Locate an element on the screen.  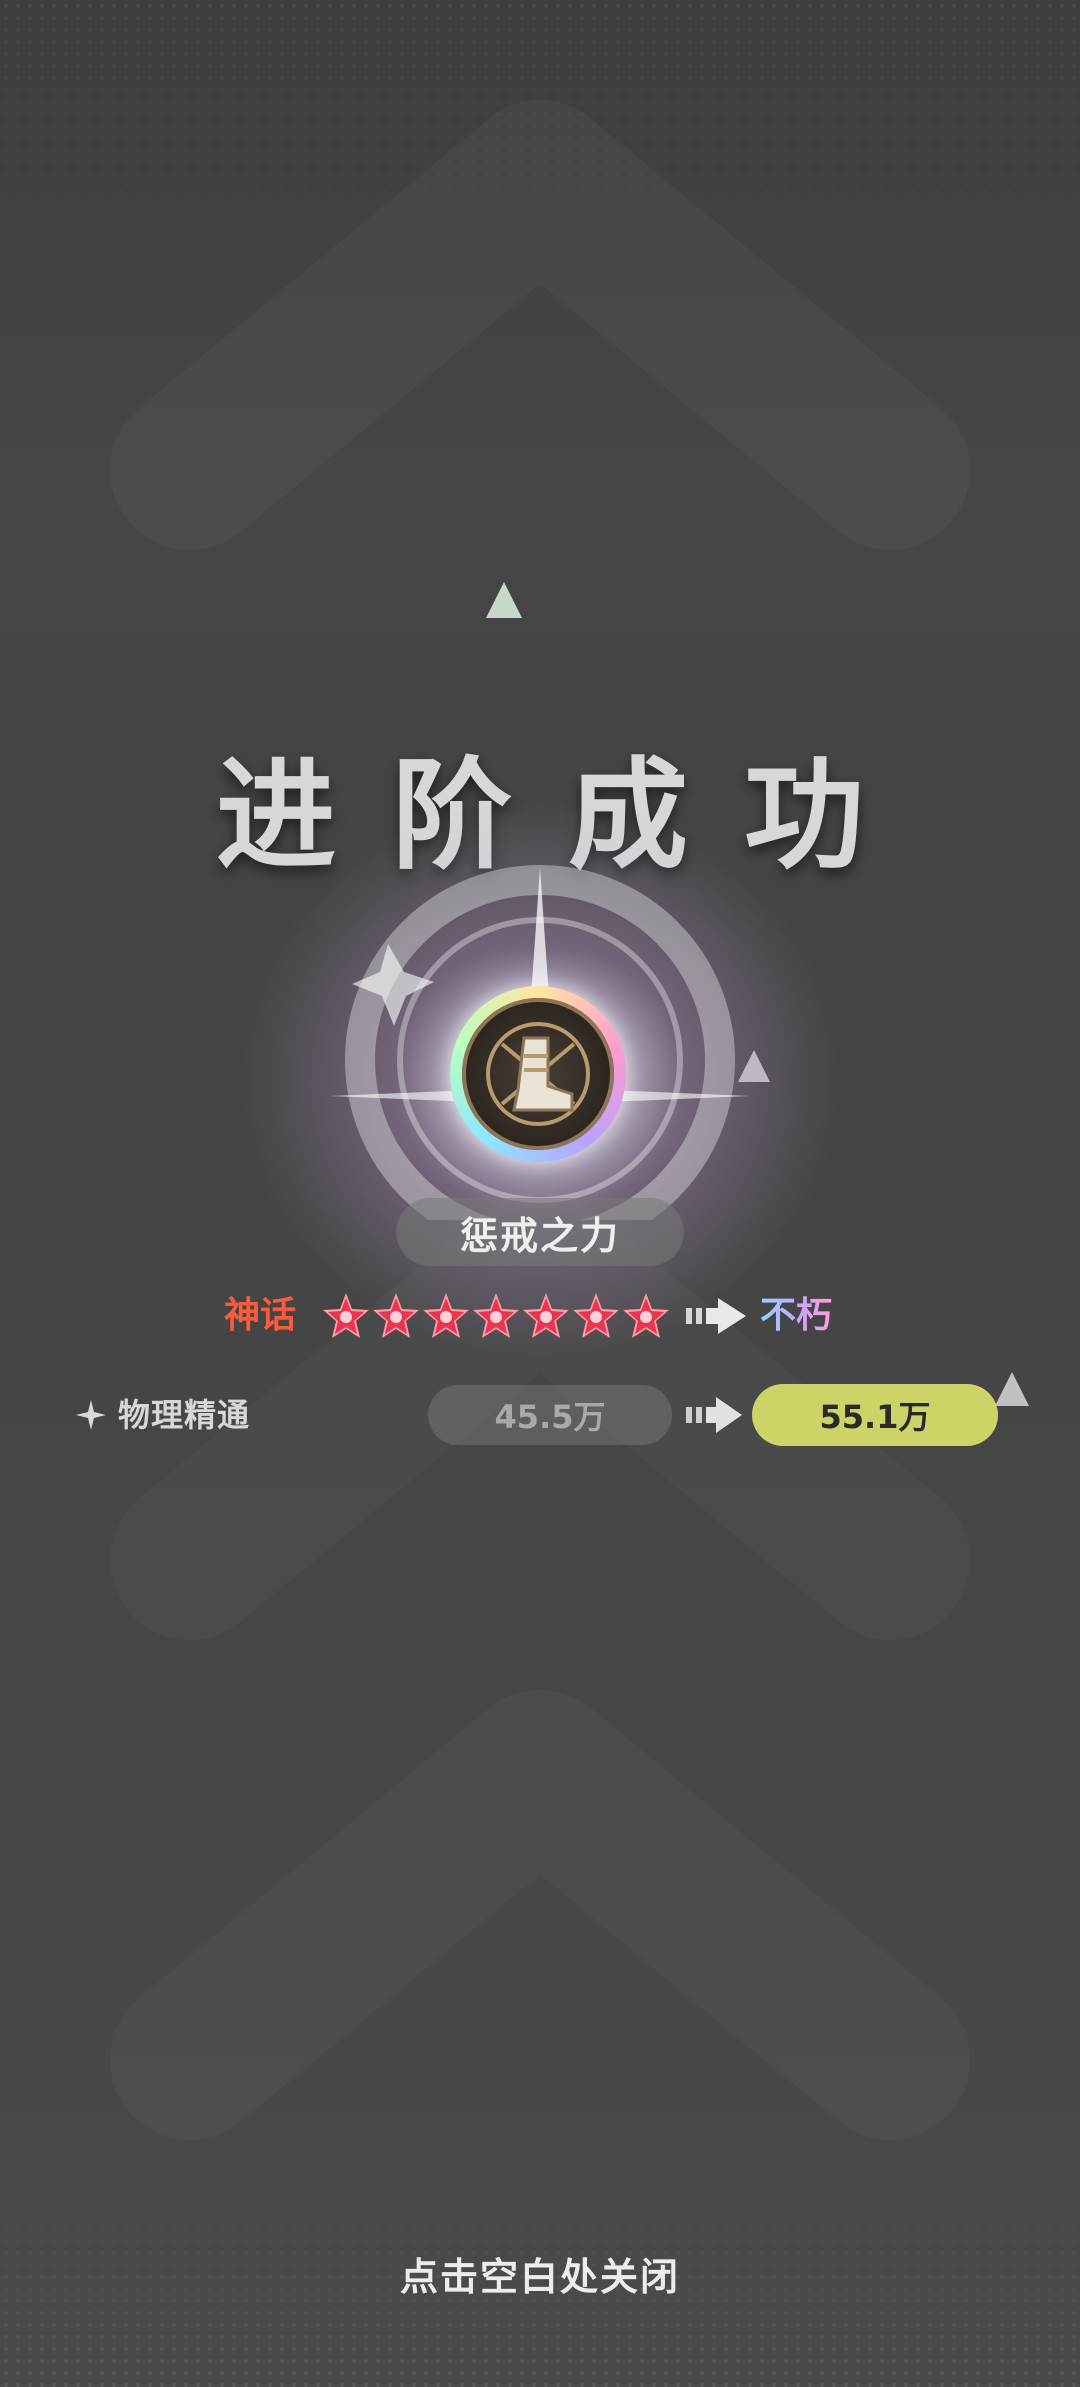
tap-to-close-hint: 点击空白处关闭 is located at coordinates (540, 2273).